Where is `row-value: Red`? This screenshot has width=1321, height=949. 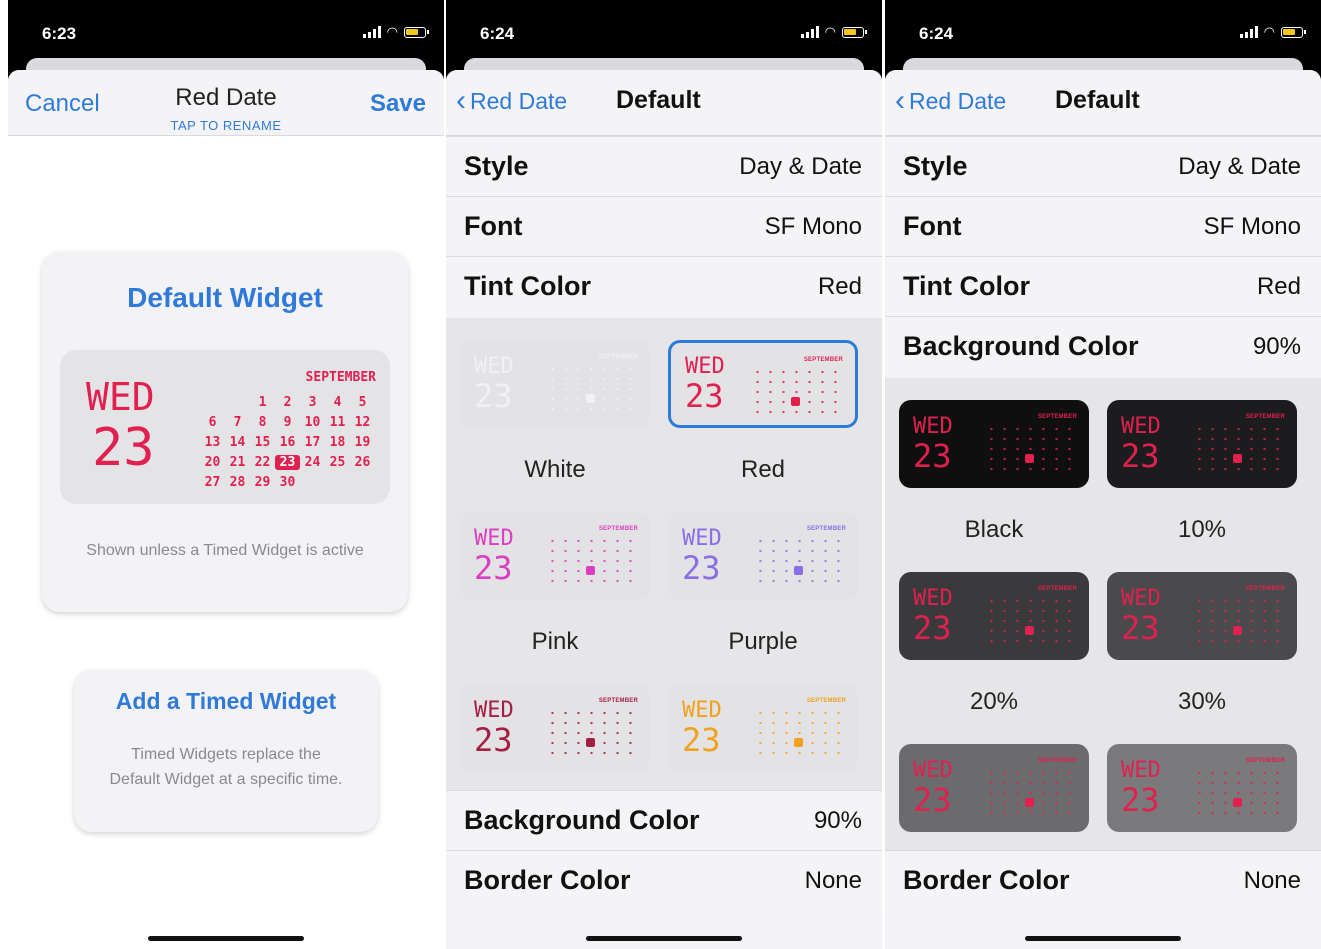 row-value: Red is located at coordinates (839, 286).